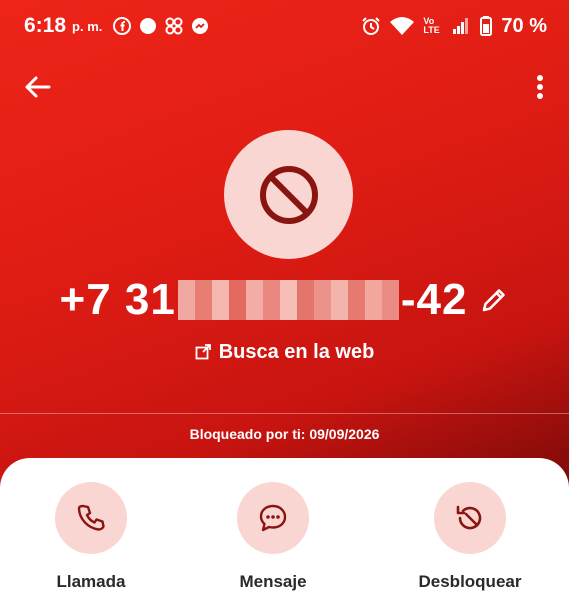 Image resolution: width=569 pixels, height=605 pixels. I want to click on call-button, so click(91, 518).